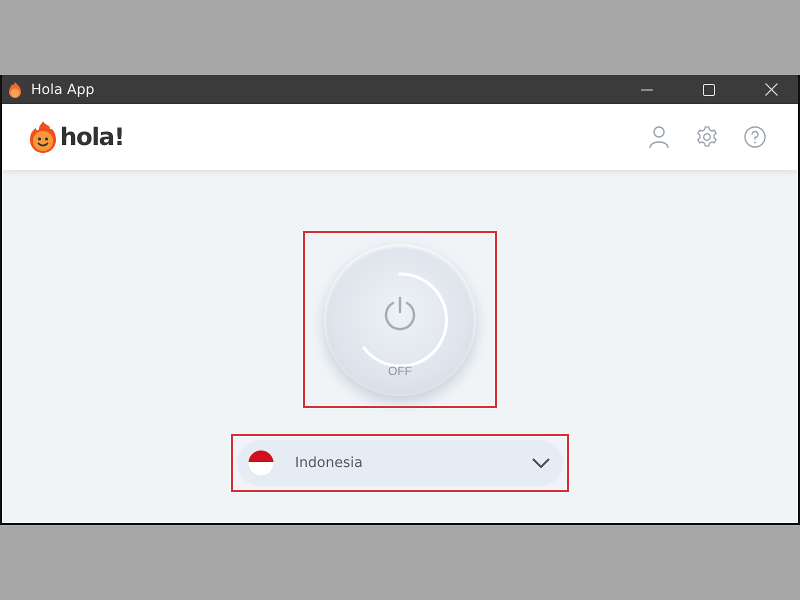  I want to click on help-button, so click(755, 137).